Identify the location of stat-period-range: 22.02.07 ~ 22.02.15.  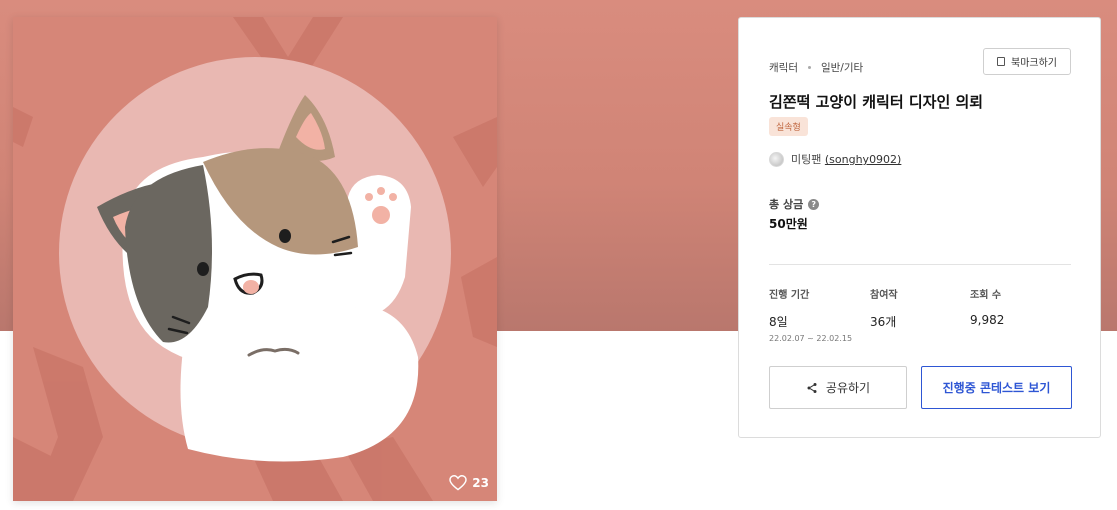
(811, 338).